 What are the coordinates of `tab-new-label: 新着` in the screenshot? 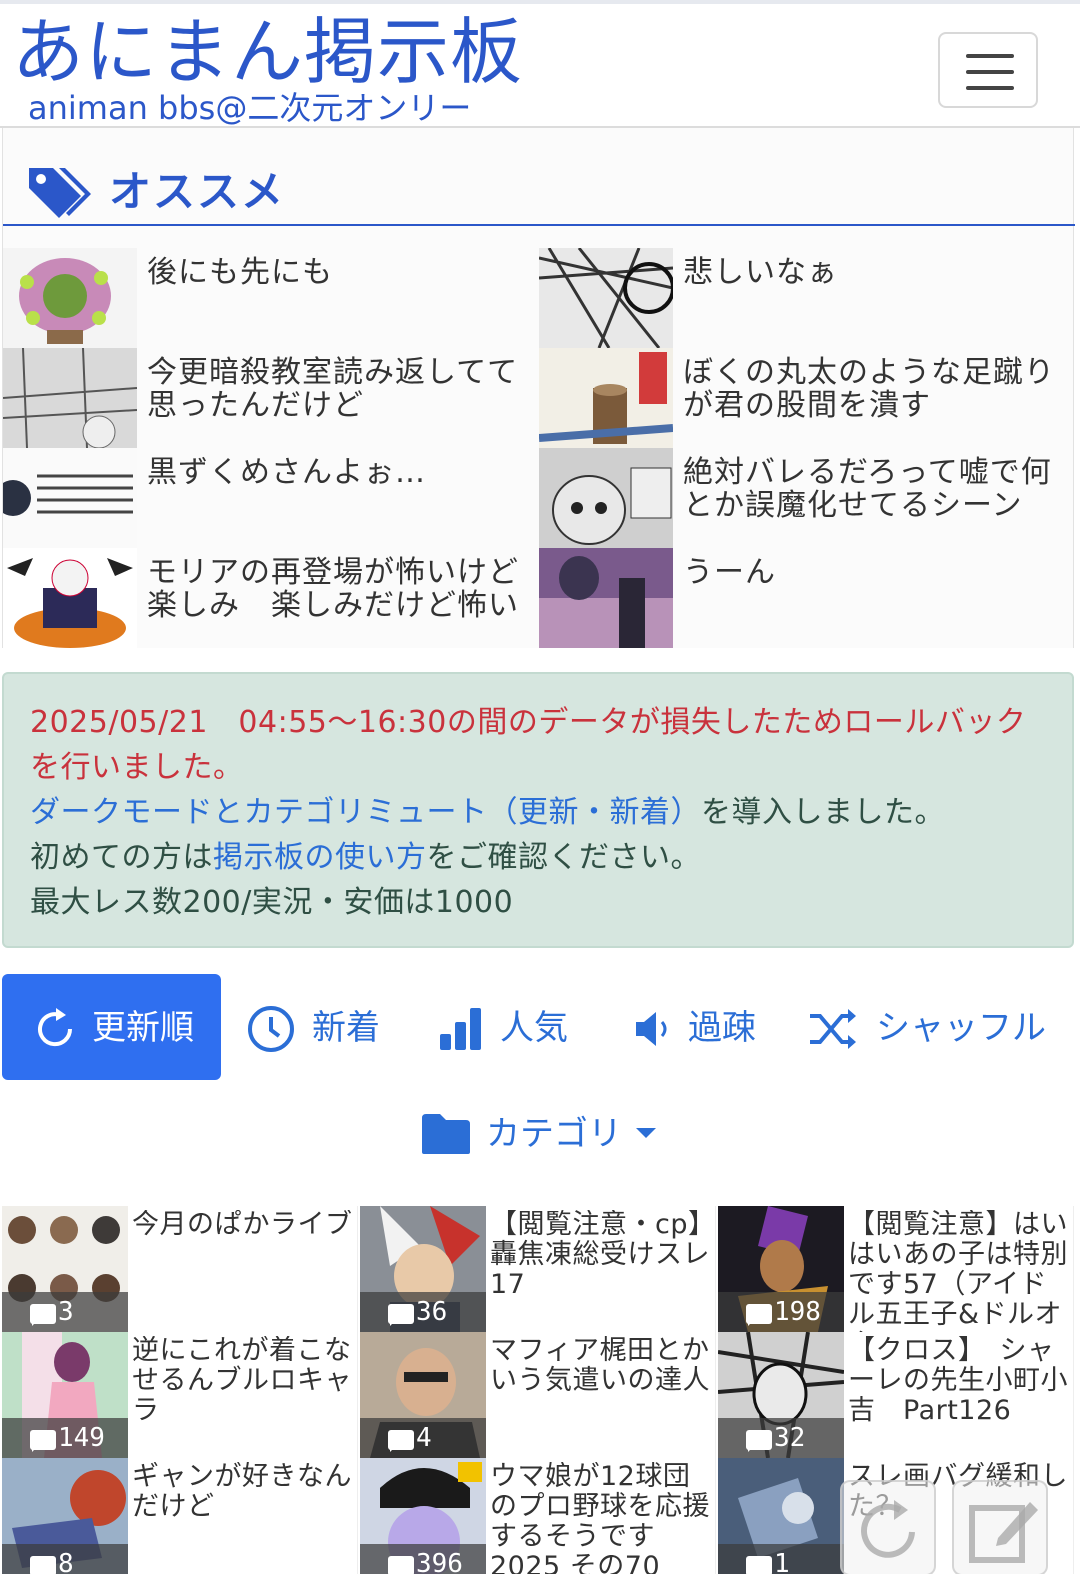 It's located at (346, 1028).